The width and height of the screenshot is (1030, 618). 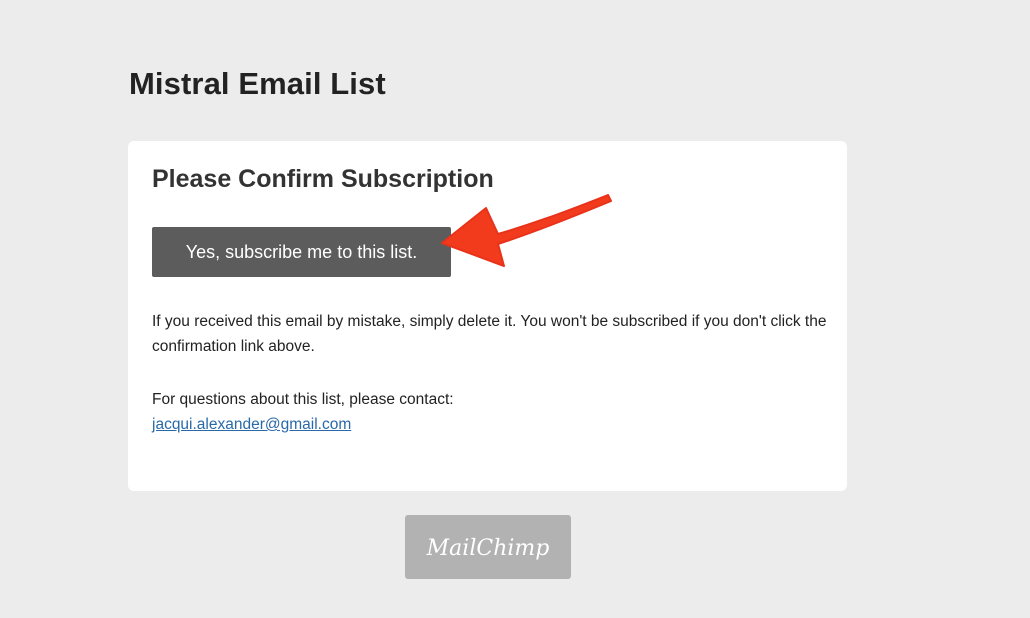 I want to click on page-title: Mistral Email List, so click(x=257, y=83).